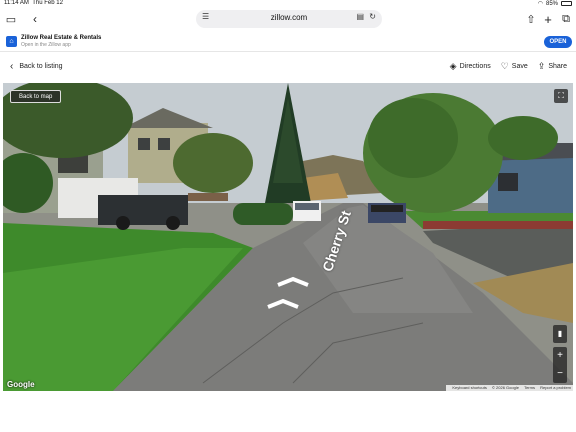  I want to click on status-time-date: 11:14 AM Thu Feb 12, so click(33, 3).